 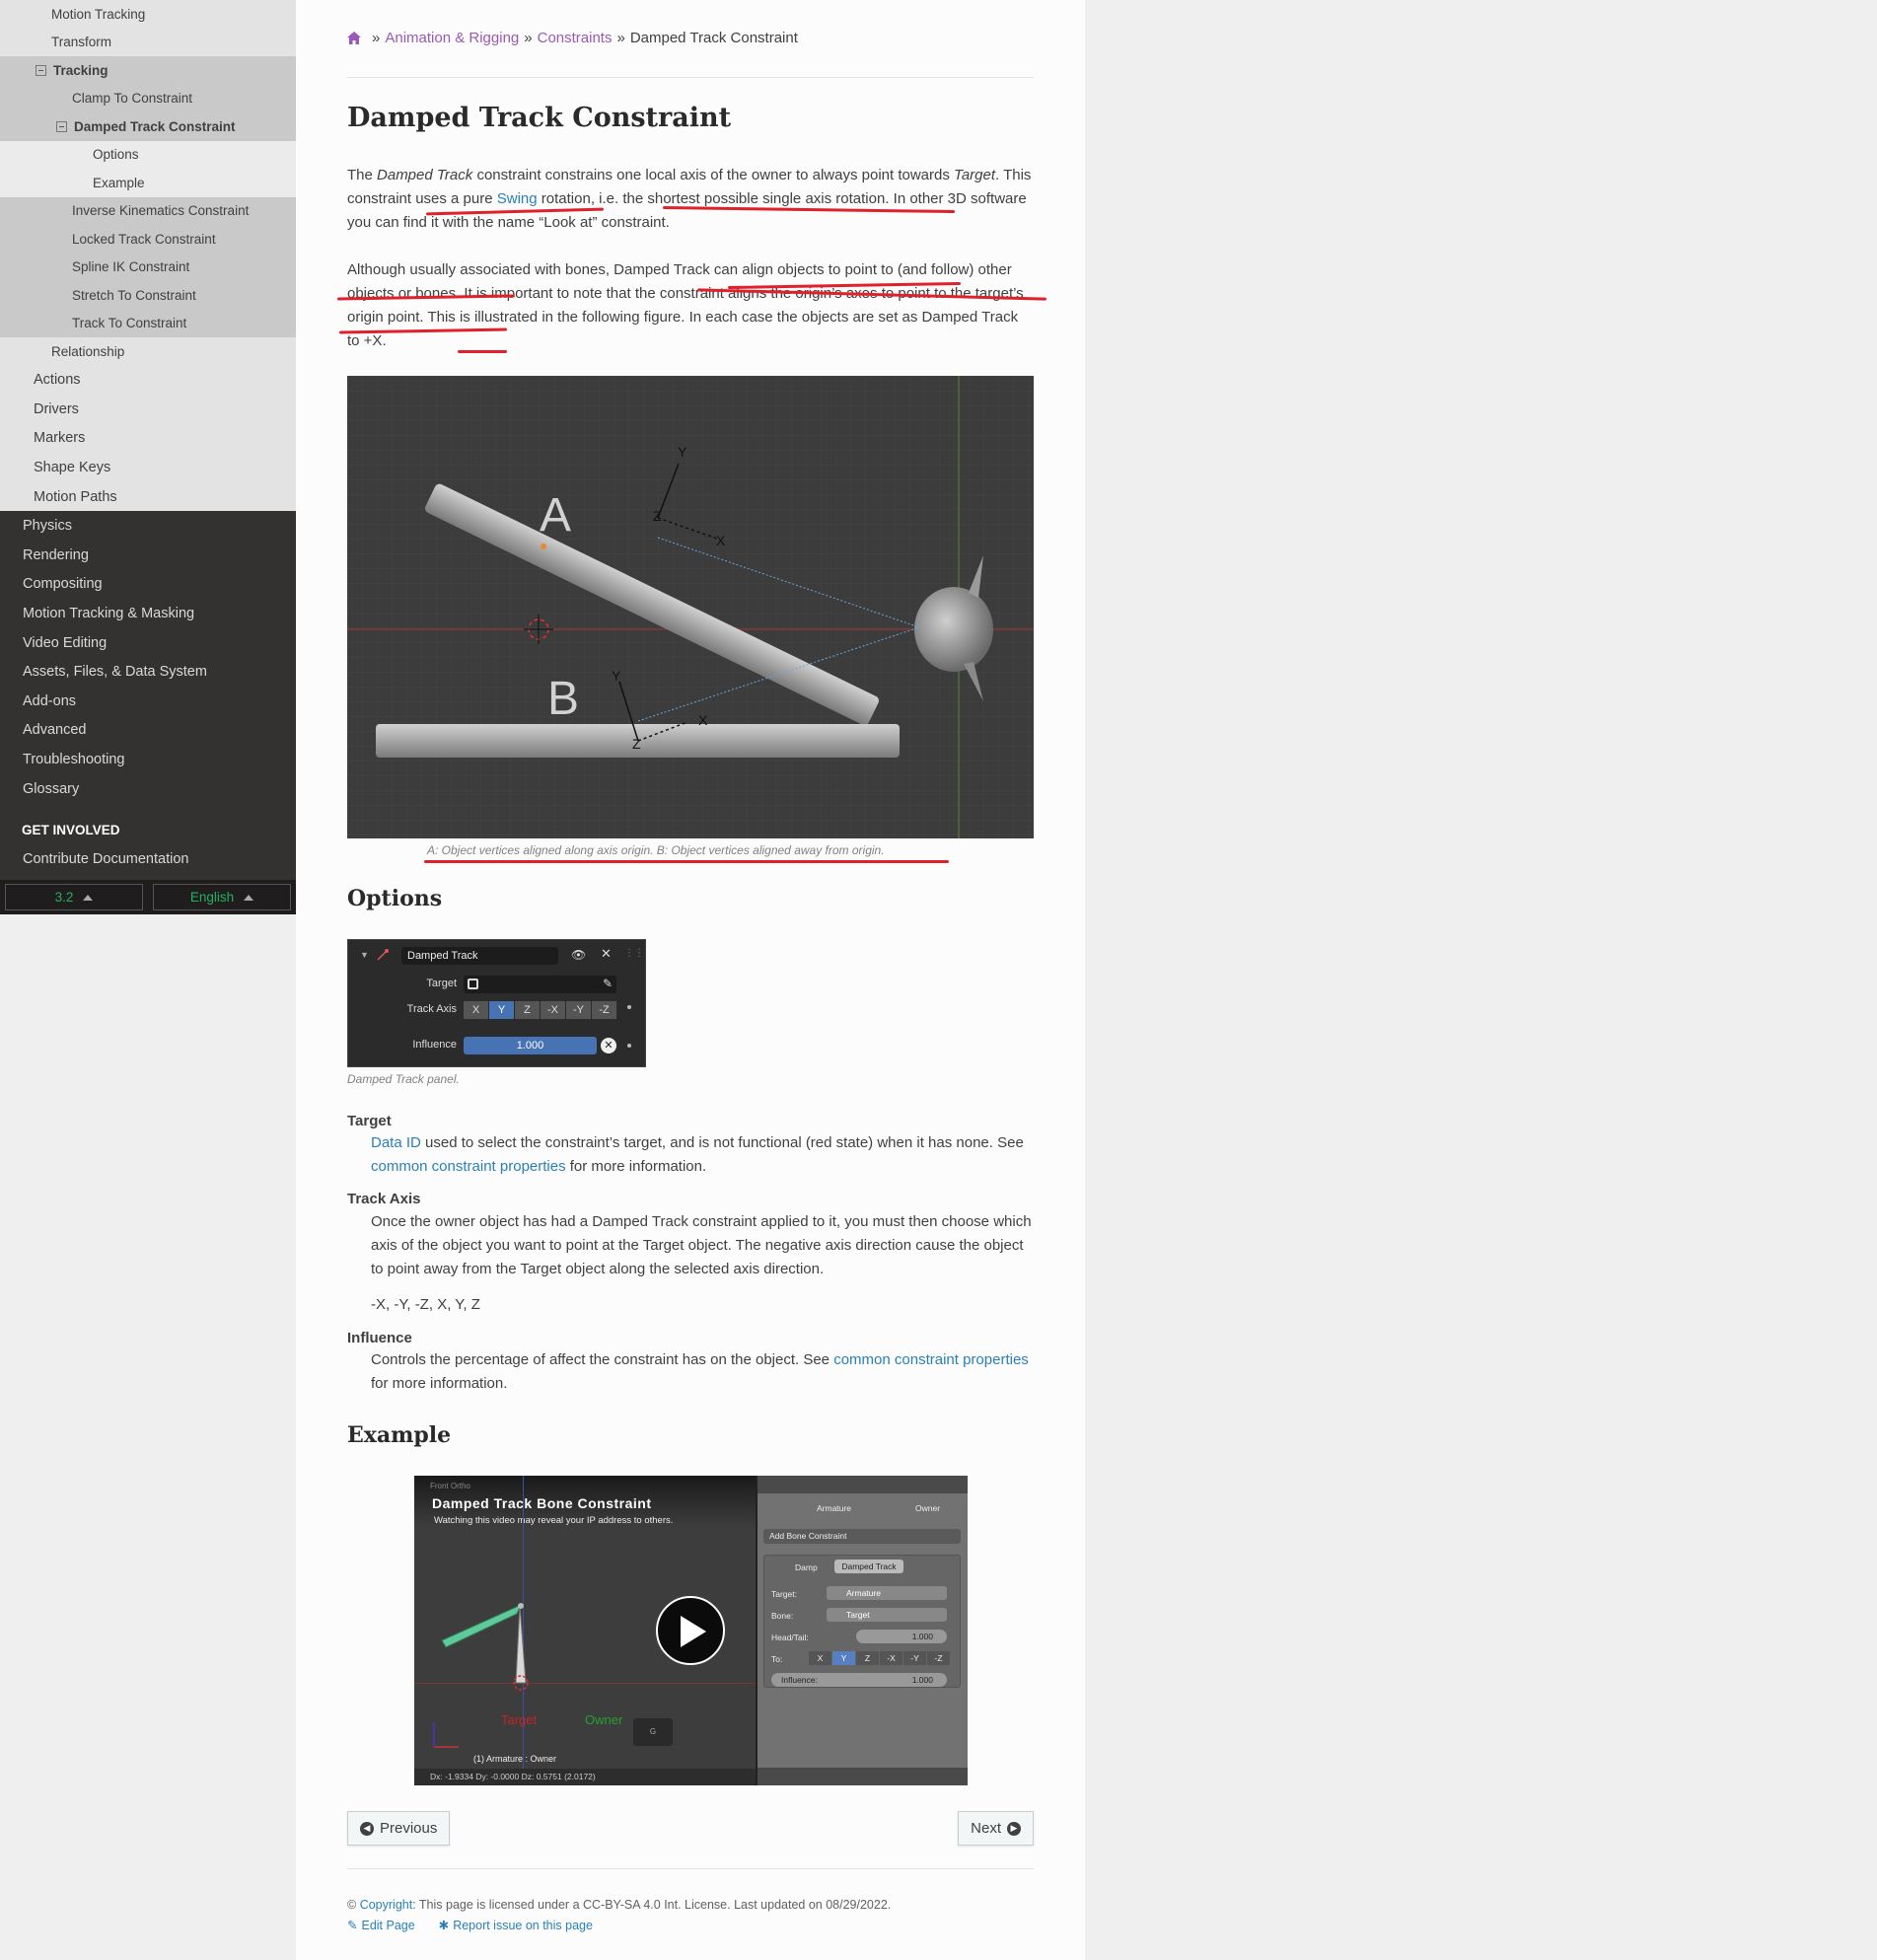 What do you see at coordinates (891, 1658) in the screenshot?
I see `video-axis-neg-x: -X` at bounding box center [891, 1658].